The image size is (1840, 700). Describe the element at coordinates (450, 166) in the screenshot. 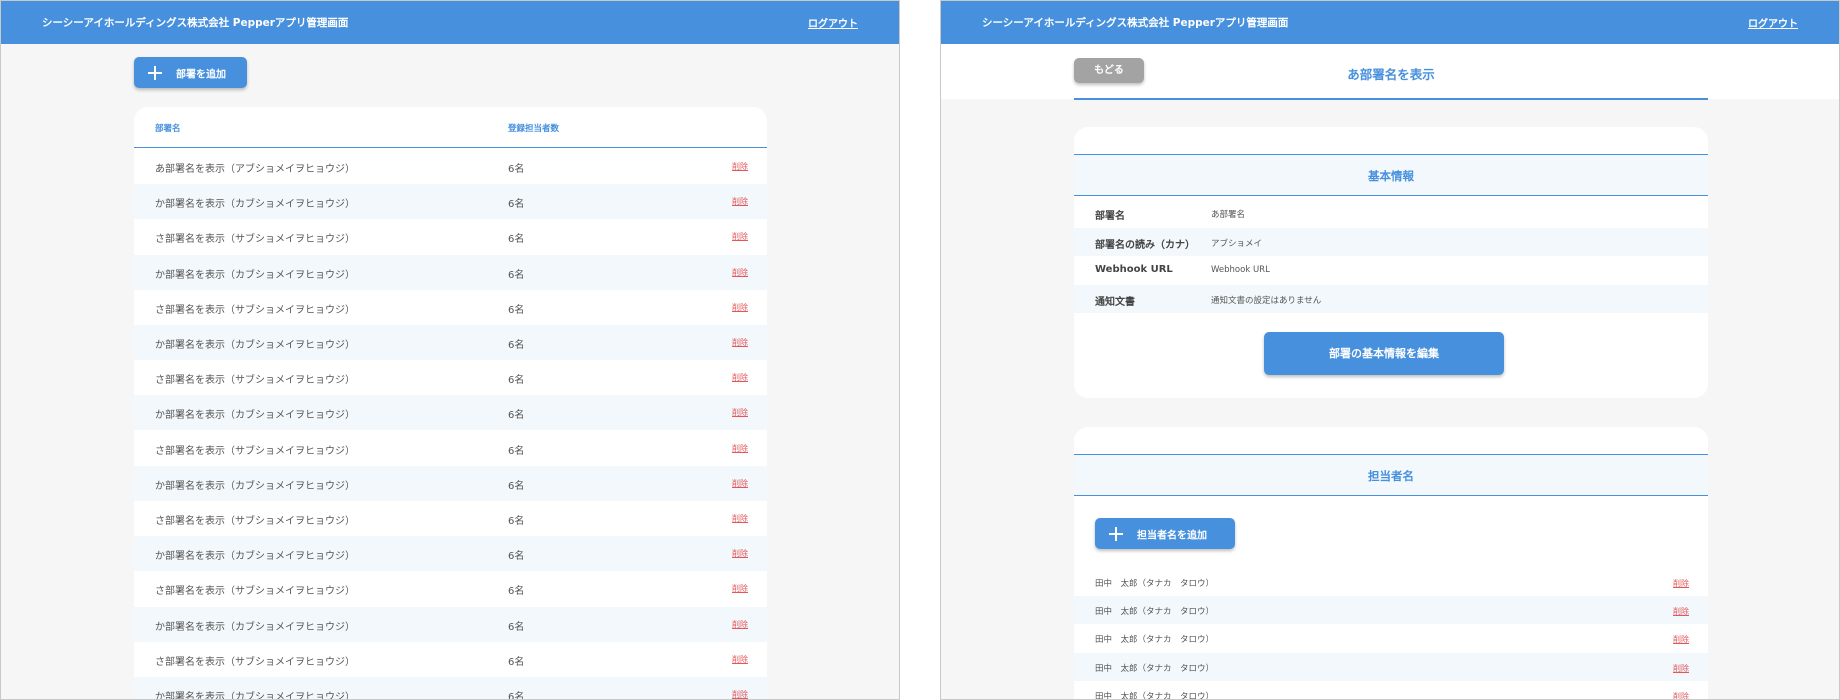

I see `table-row: あ部署名を表示（アブショメイヲヒョウジ） 6名 削除` at that location.